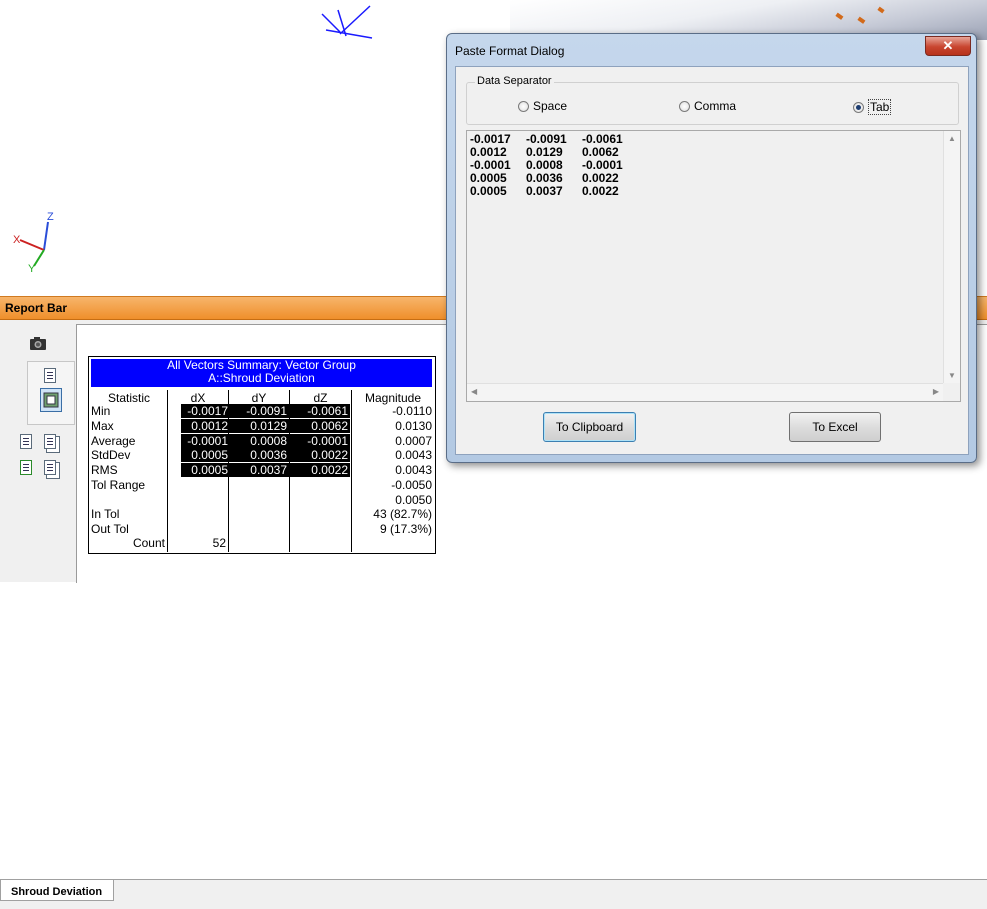 The image size is (987, 909). I want to click on radio-space-label: Space, so click(550, 106).